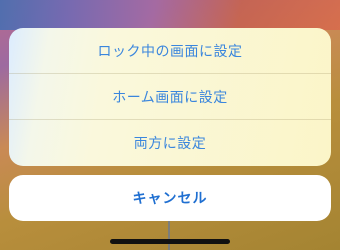 Image resolution: width=340 pixels, height=250 pixels. I want to click on wallpaper-background, so click(170, 15).